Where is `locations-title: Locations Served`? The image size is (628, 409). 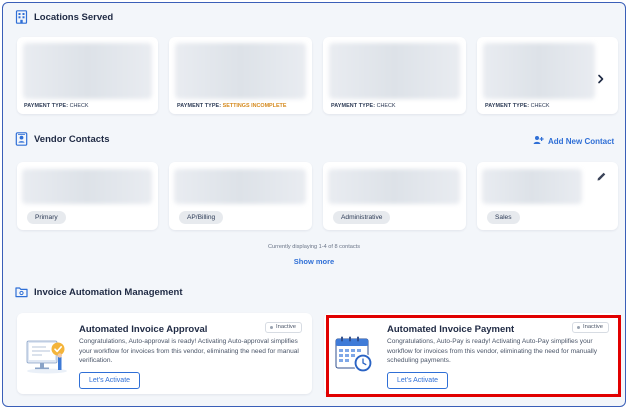
locations-title: Locations Served is located at coordinates (74, 17).